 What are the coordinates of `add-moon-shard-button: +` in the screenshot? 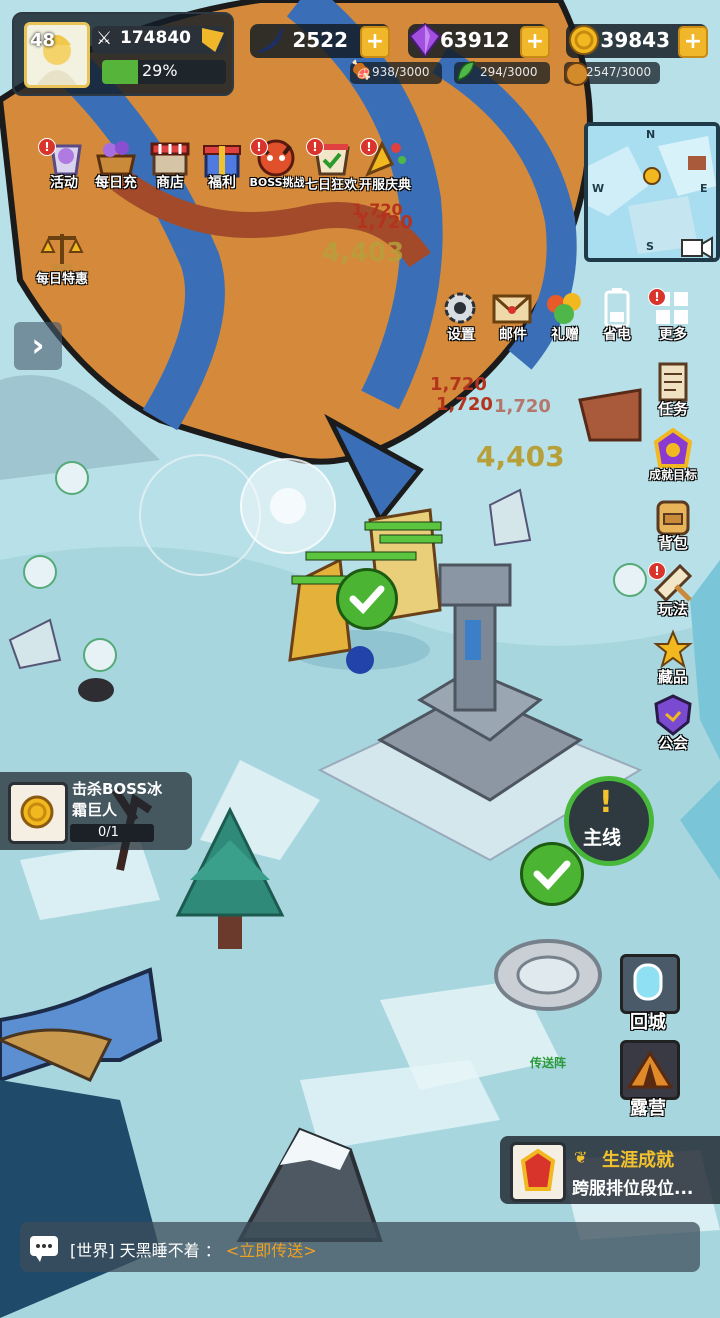 It's located at (375, 42).